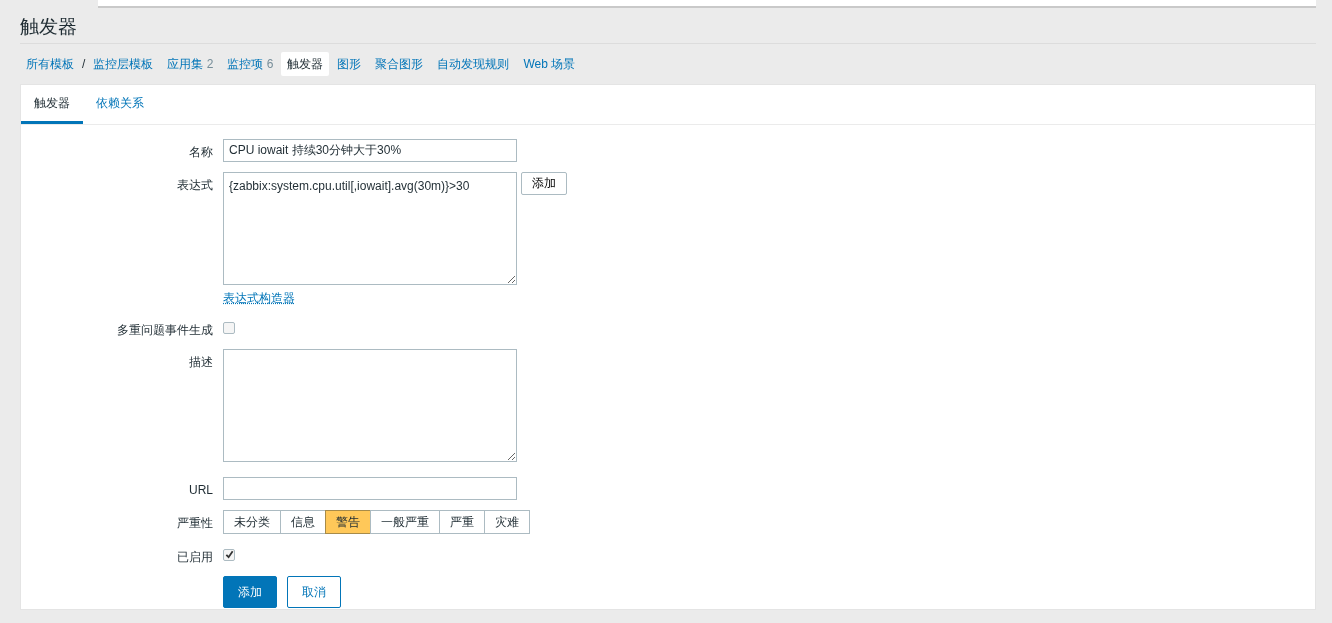  Describe the element at coordinates (250, 591) in the screenshot. I see `submit-button: 添加` at that location.